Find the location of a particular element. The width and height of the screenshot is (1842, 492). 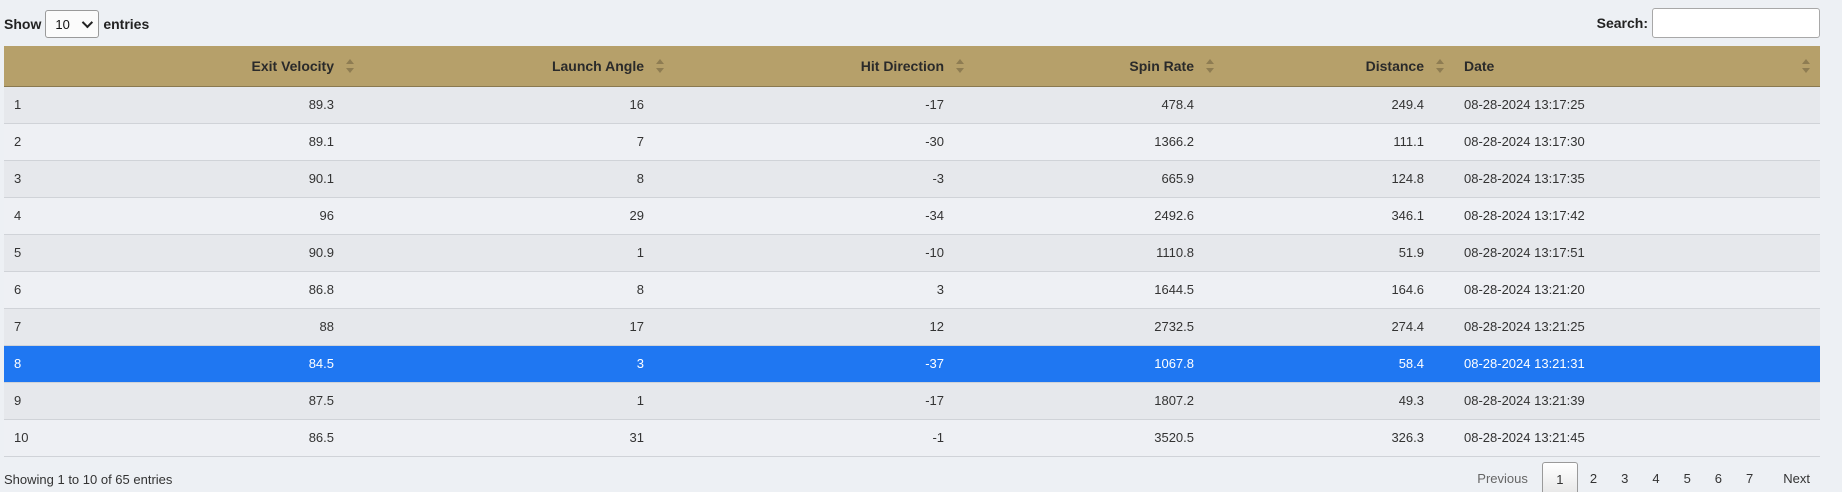

cell-distance: 164.6 is located at coordinates (1407, 289).